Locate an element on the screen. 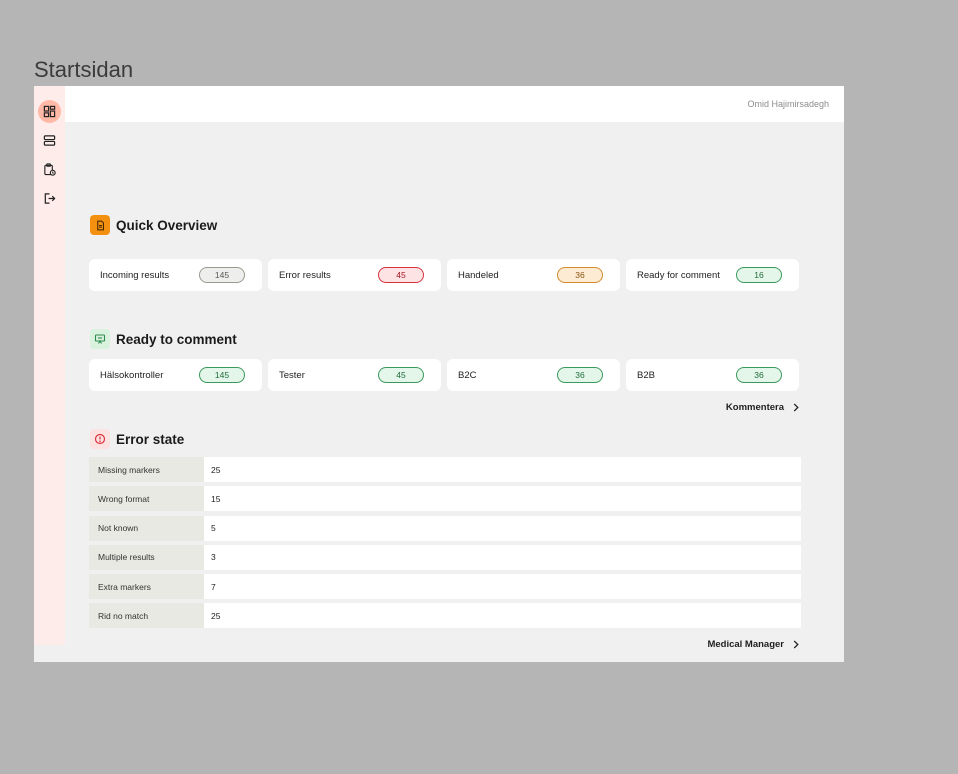 This screenshot has width=958, height=774. kommentera-link: Kommentera is located at coordinates (763, 407).